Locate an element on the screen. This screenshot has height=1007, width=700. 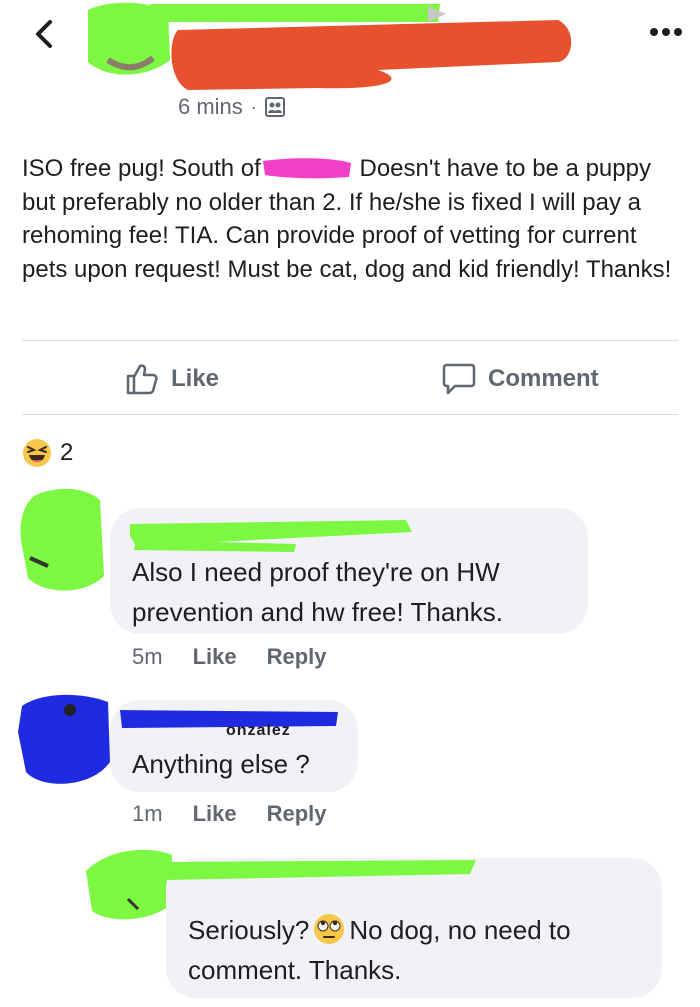
redacted-commenter3-name is located at coordinates (320, 870).